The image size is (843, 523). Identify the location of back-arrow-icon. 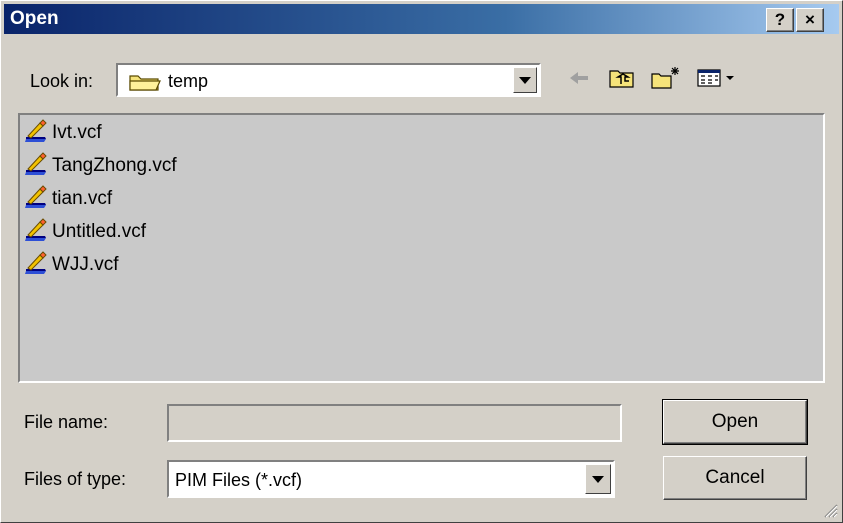
(579, 80).